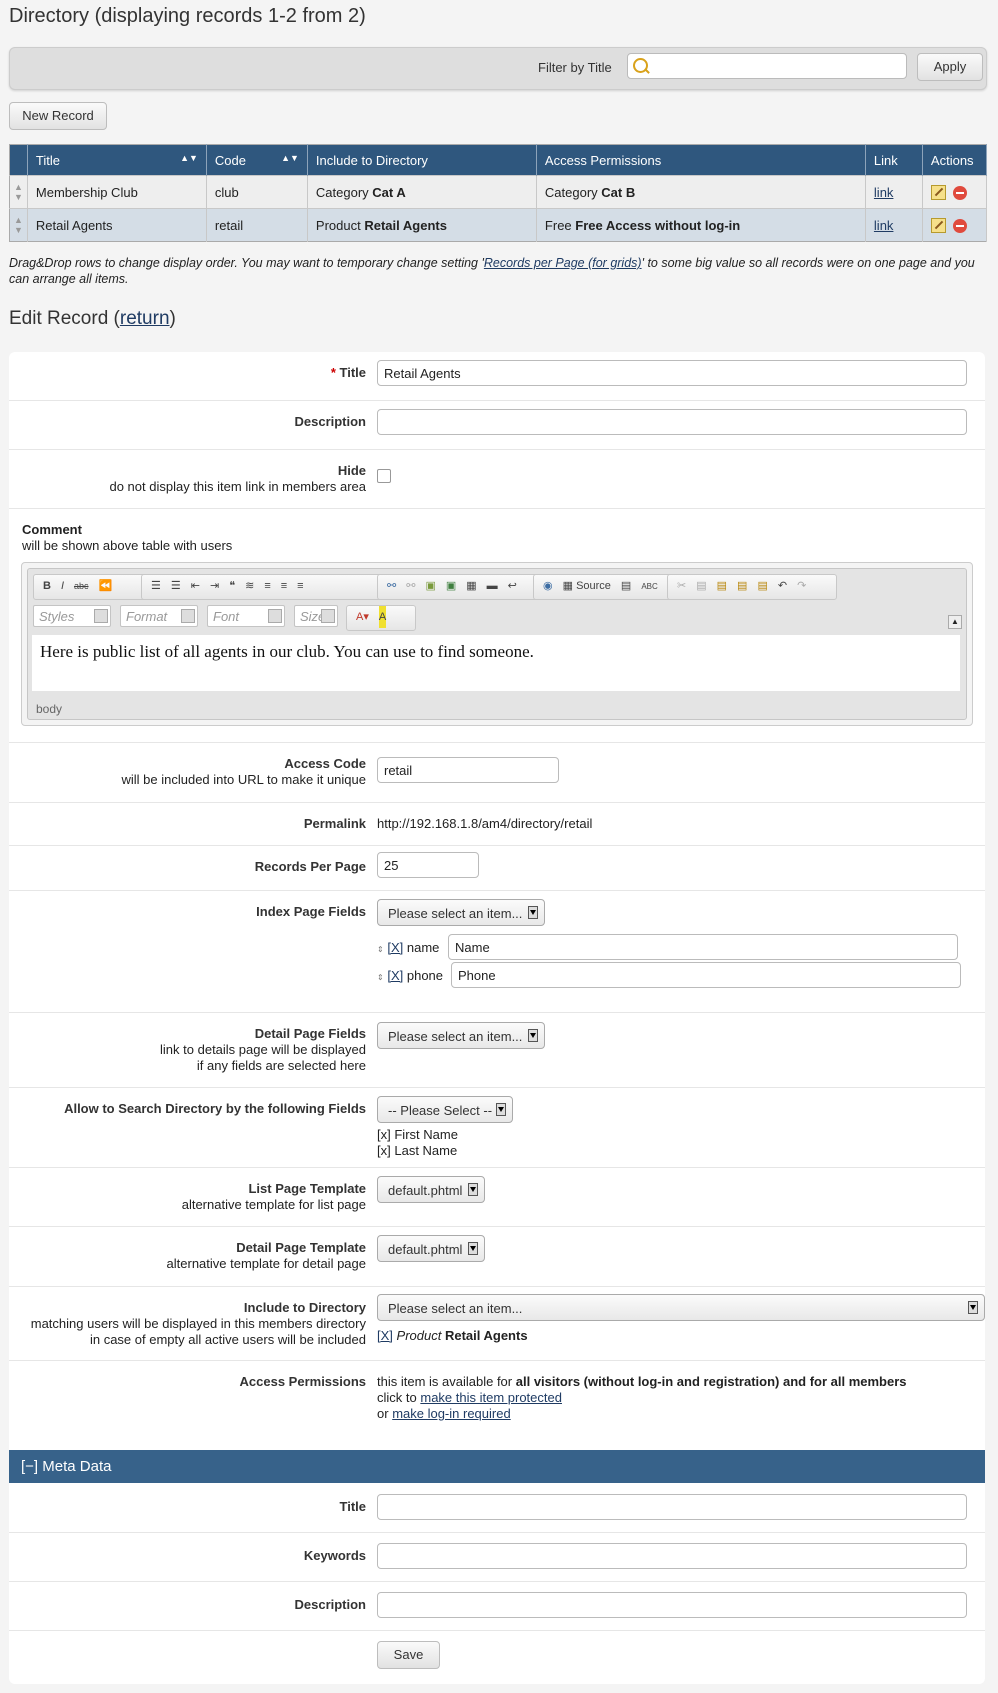 The width and height of the screenshot is (998, 1693). I want to click on title-input, so click(672, 373).